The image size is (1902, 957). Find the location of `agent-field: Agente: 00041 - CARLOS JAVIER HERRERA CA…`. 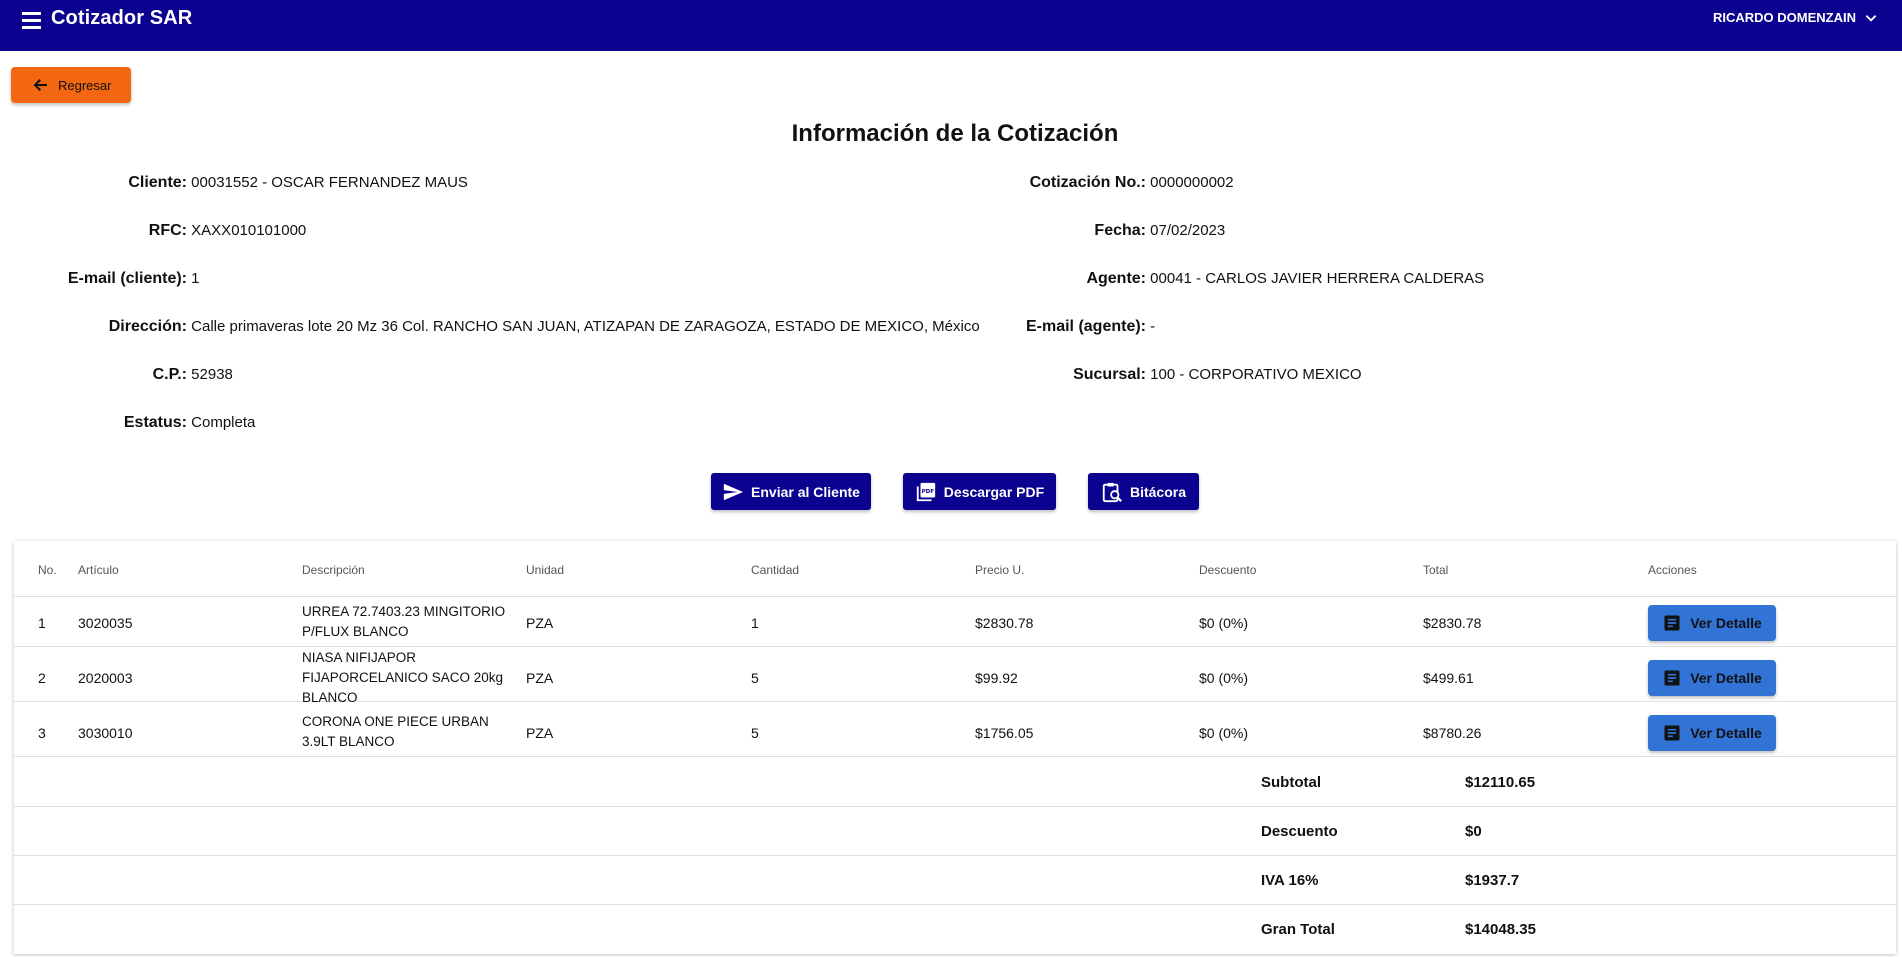

agent-field: Agente: 00041 - CARLOS JAVIER HERRERA CA… is located at coordinates (1242, 279).